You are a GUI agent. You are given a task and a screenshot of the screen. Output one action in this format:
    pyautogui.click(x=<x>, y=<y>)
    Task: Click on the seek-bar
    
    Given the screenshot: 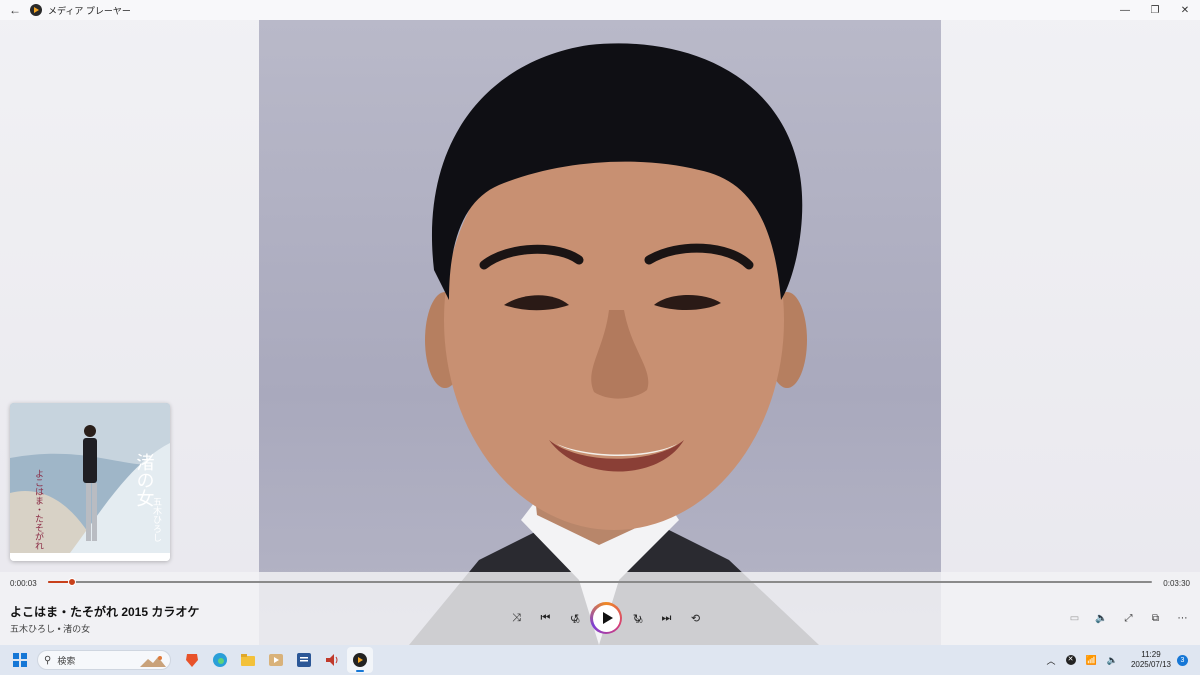 What is the action you would take?
    pyautogui.click(x=600, y=582)
    